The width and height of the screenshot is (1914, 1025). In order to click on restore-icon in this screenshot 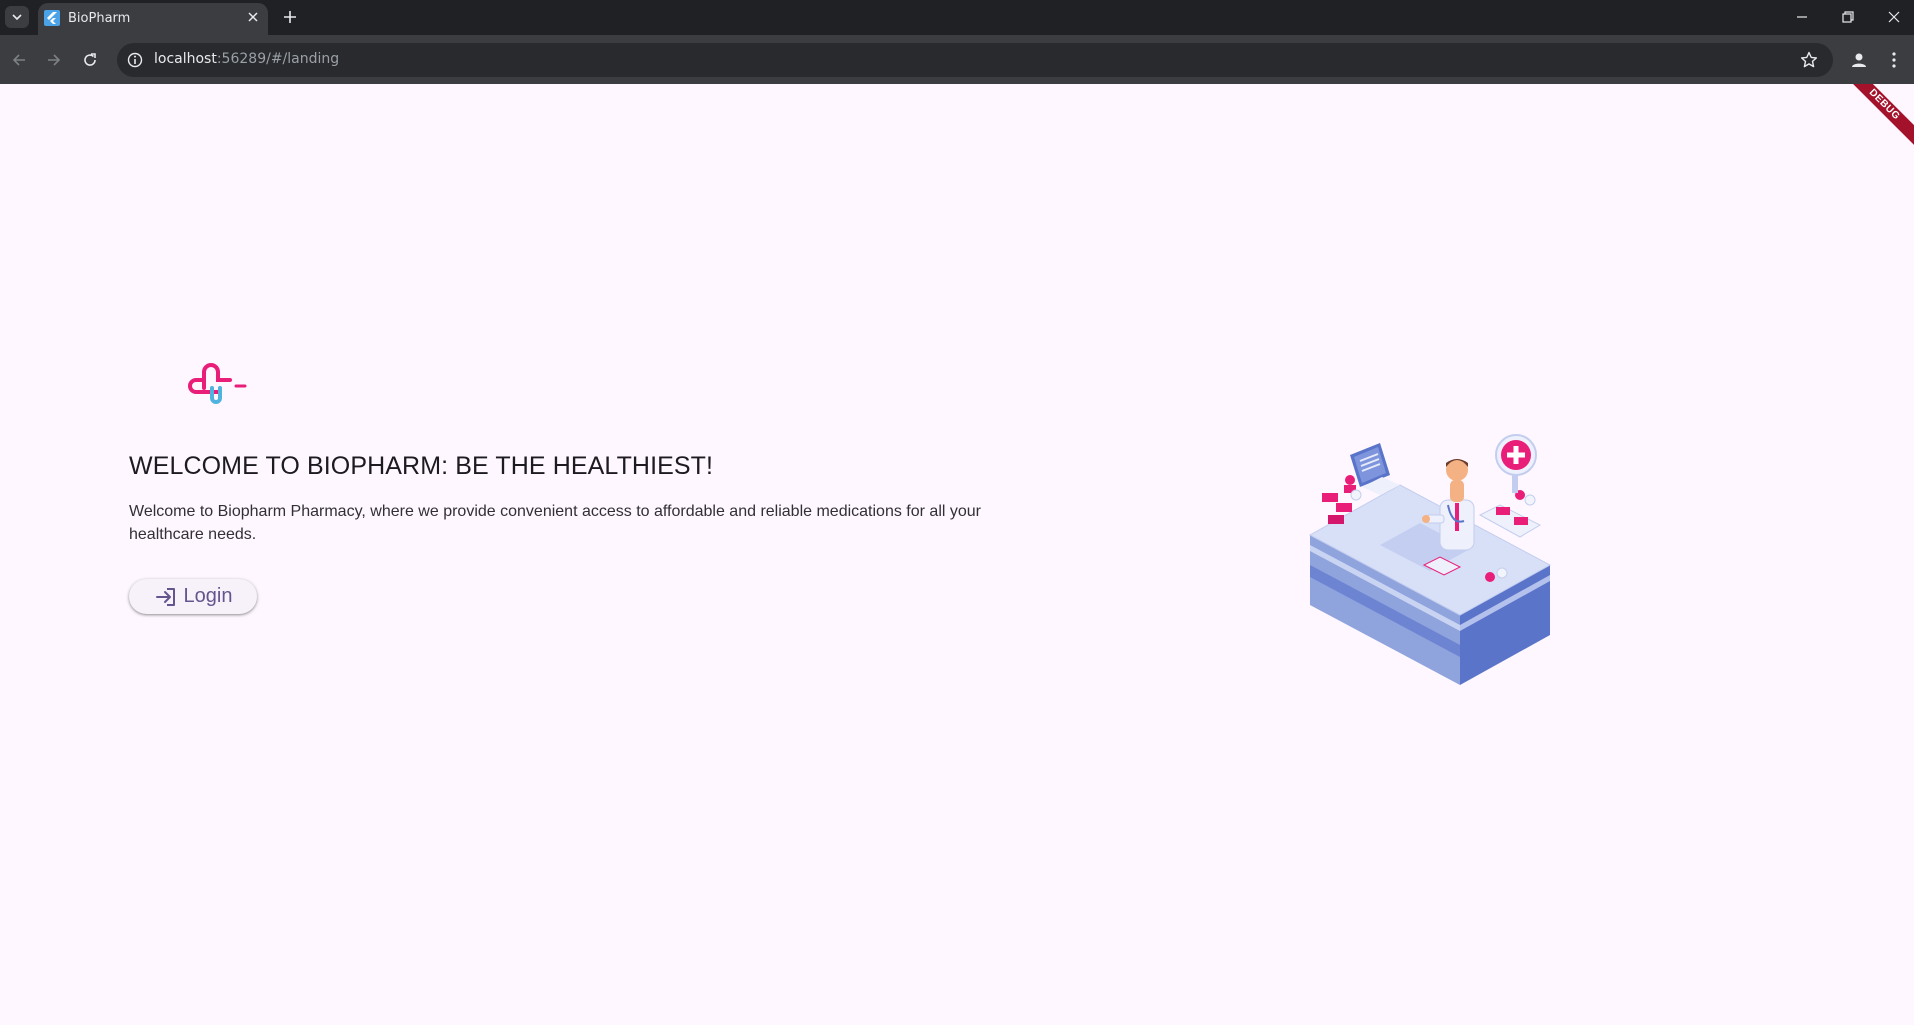, I will do `click(1848, 17)`.